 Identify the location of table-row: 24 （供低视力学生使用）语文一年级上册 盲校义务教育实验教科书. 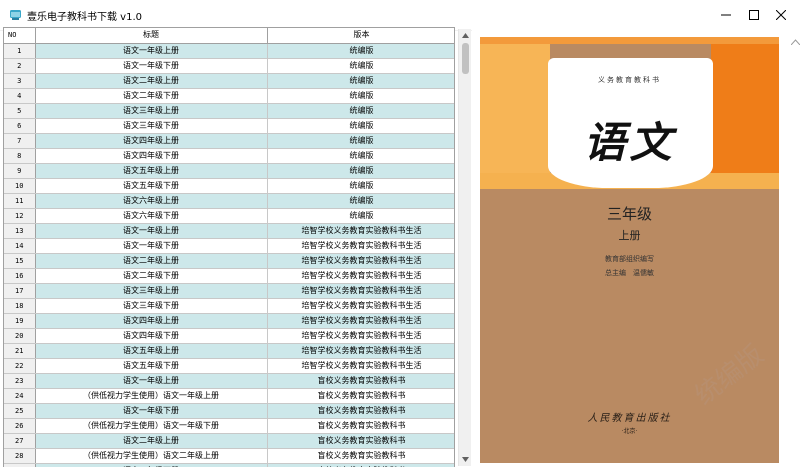
(229, 396).